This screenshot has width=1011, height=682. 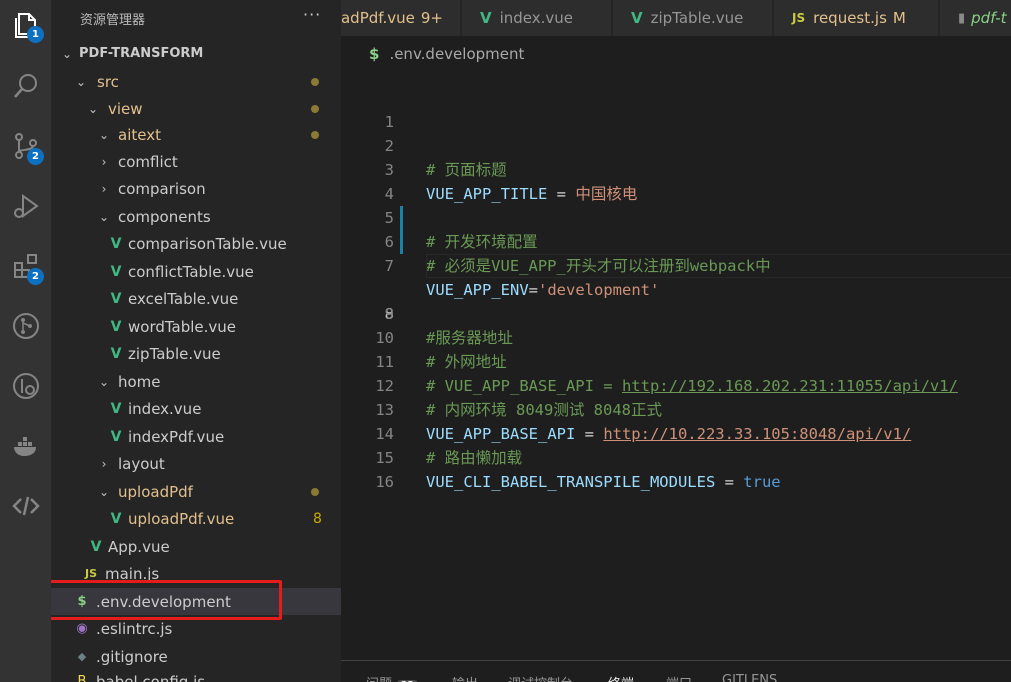 I want to click on run-debug-button, so click(x=25, y=206).